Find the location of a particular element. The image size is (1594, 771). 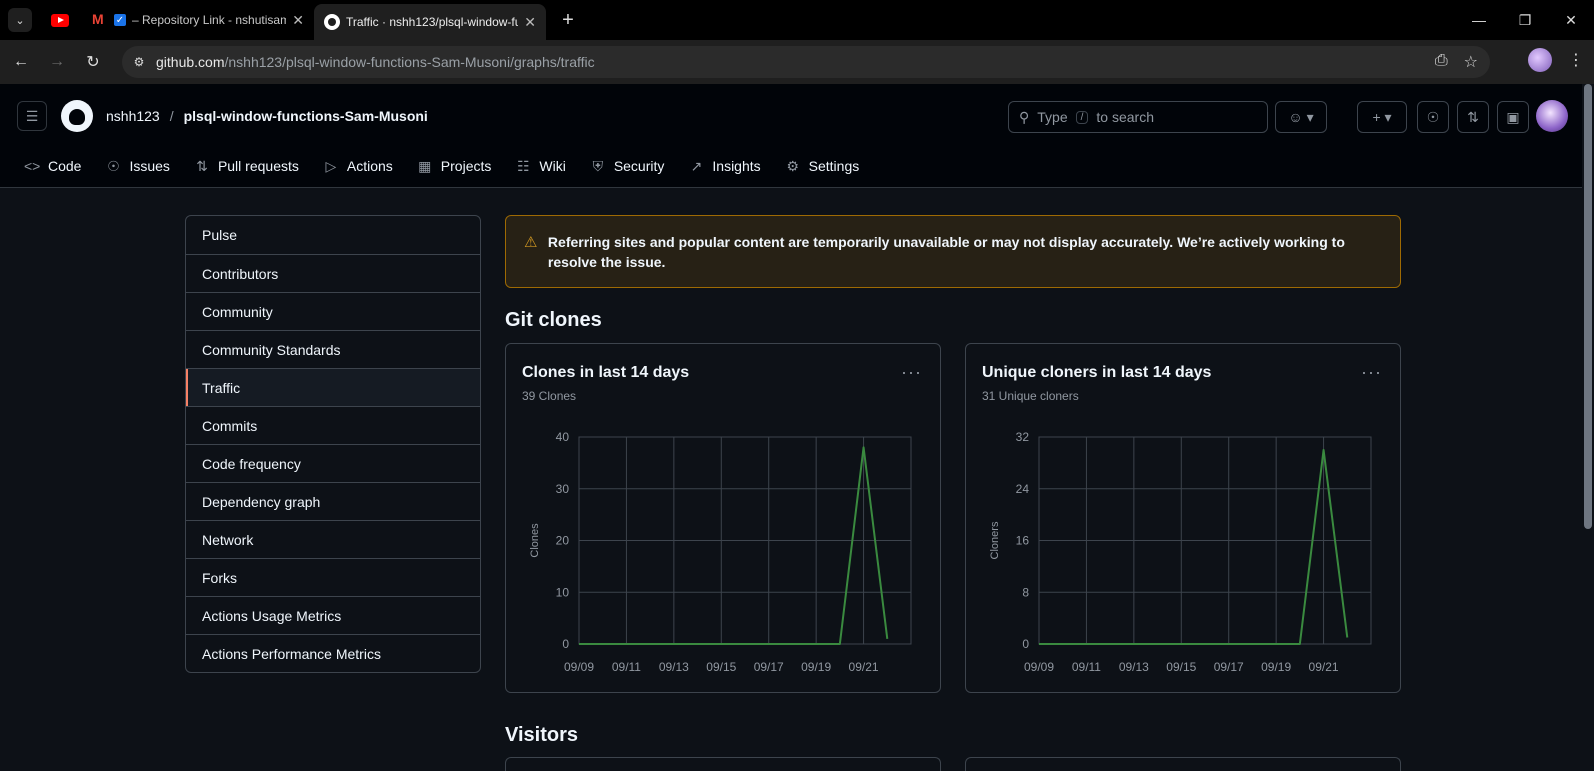

sidebar-item-actions-usage-metrics: Actions Usage Metrics is located at coordinates (333, 615).